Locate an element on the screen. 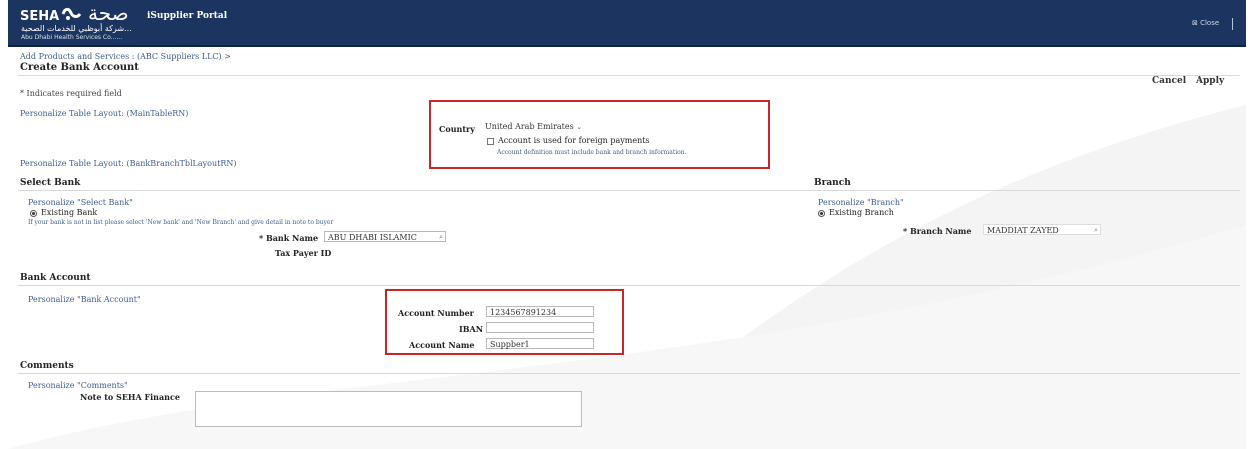  bank-account-heading: Bank Account is located at coordinates (55, 278).